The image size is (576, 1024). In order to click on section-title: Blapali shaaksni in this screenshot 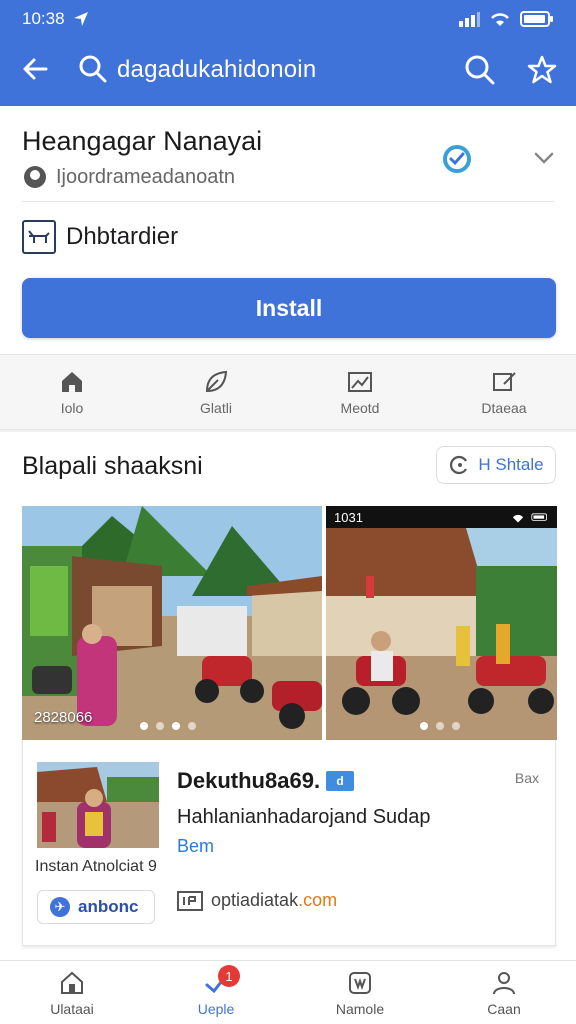, I will do `click(112, 466)`.